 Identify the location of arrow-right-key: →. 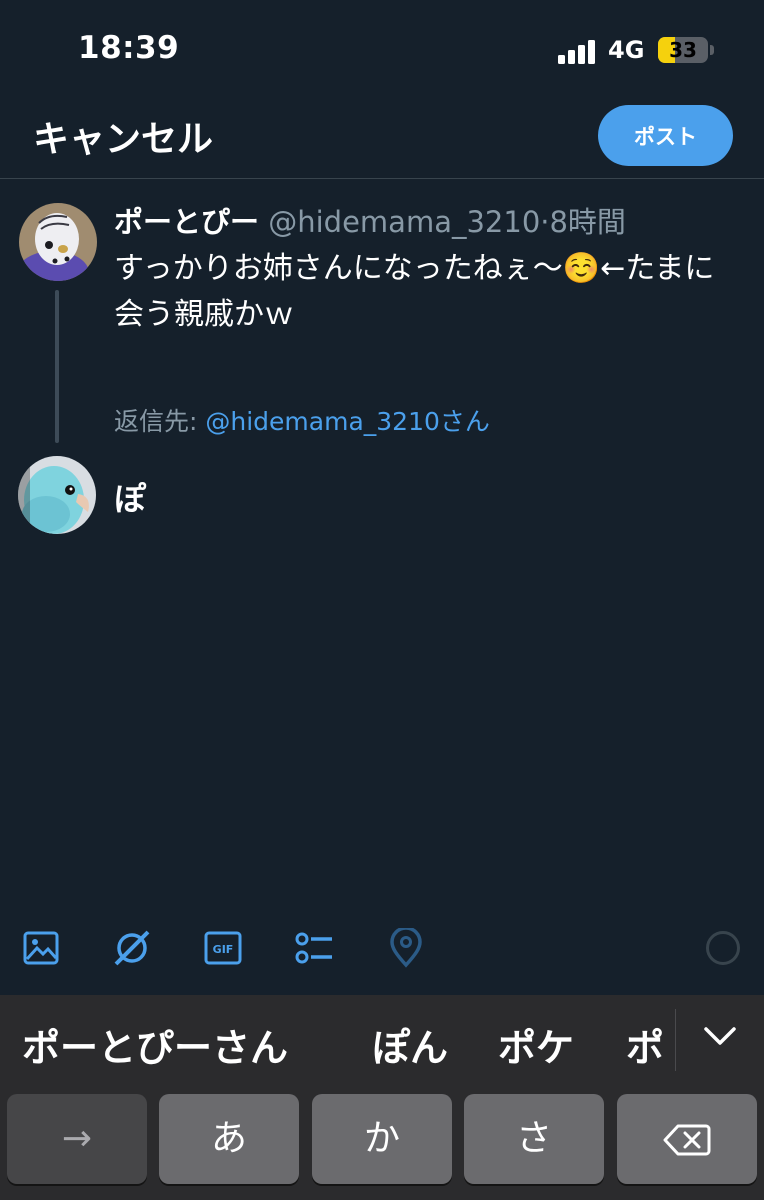
(77, 1139).